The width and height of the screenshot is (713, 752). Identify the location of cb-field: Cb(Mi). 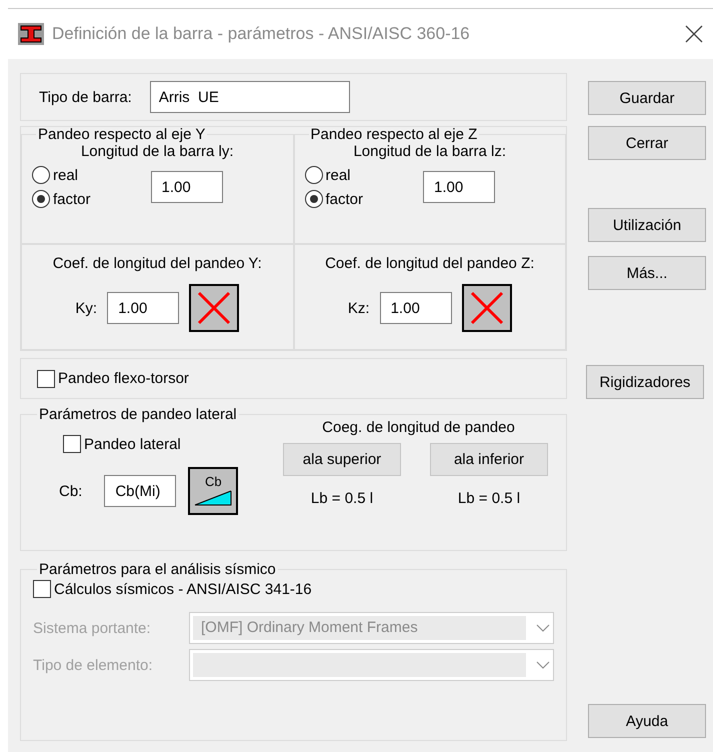
(140, 491).